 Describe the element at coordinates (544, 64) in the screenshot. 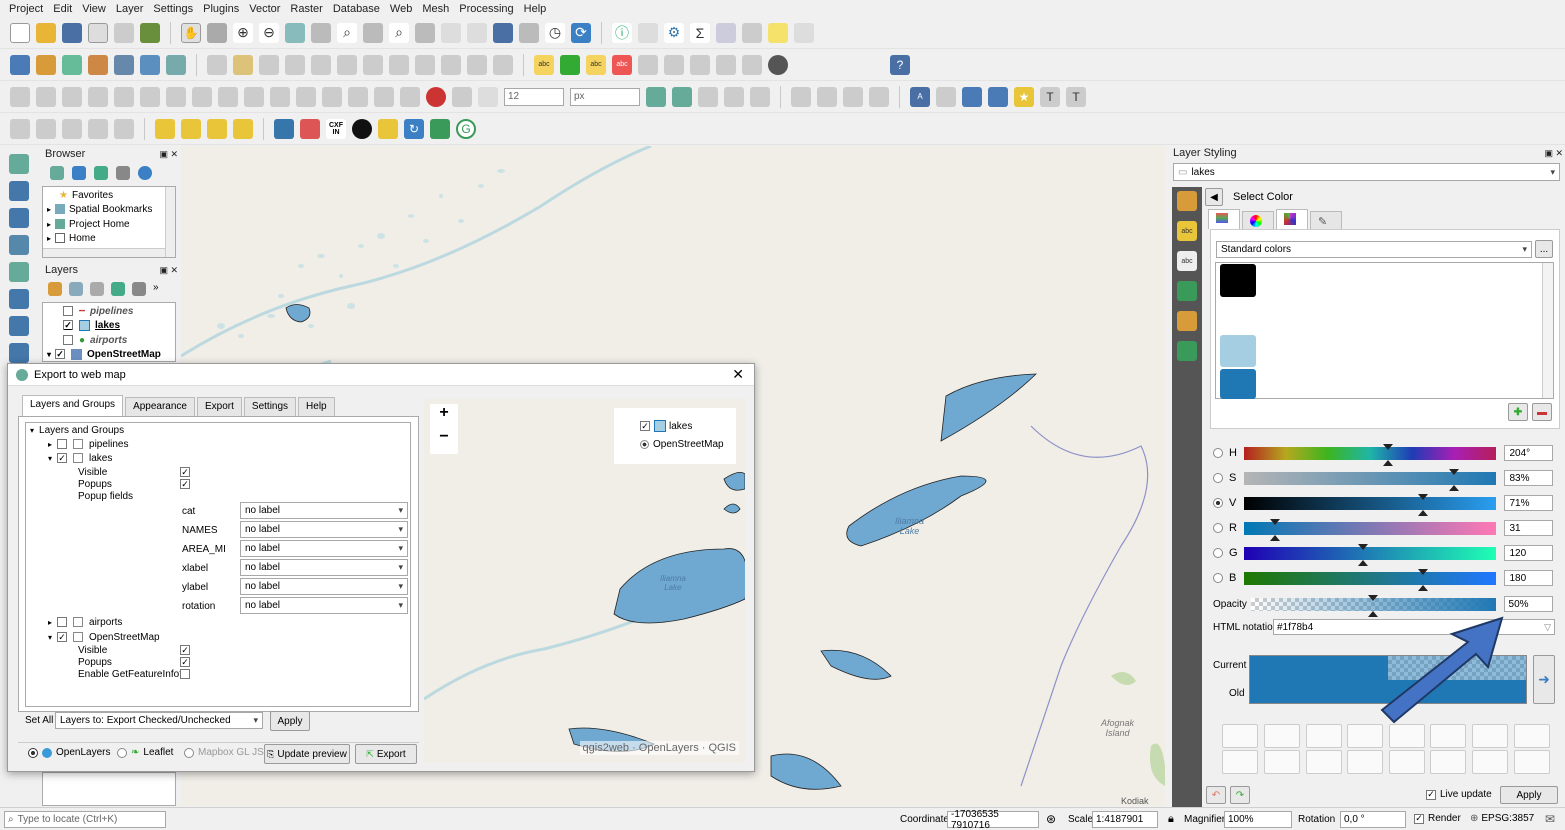

I see `label-abc-icon: abc` at that location.